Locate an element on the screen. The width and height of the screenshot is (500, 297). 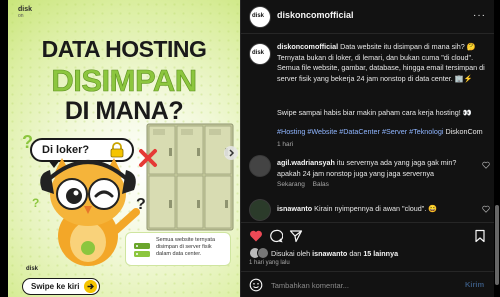
likes-summary: Disukai oleh isnawanto dan 15 lainnya is located at coordinates (334, 253).